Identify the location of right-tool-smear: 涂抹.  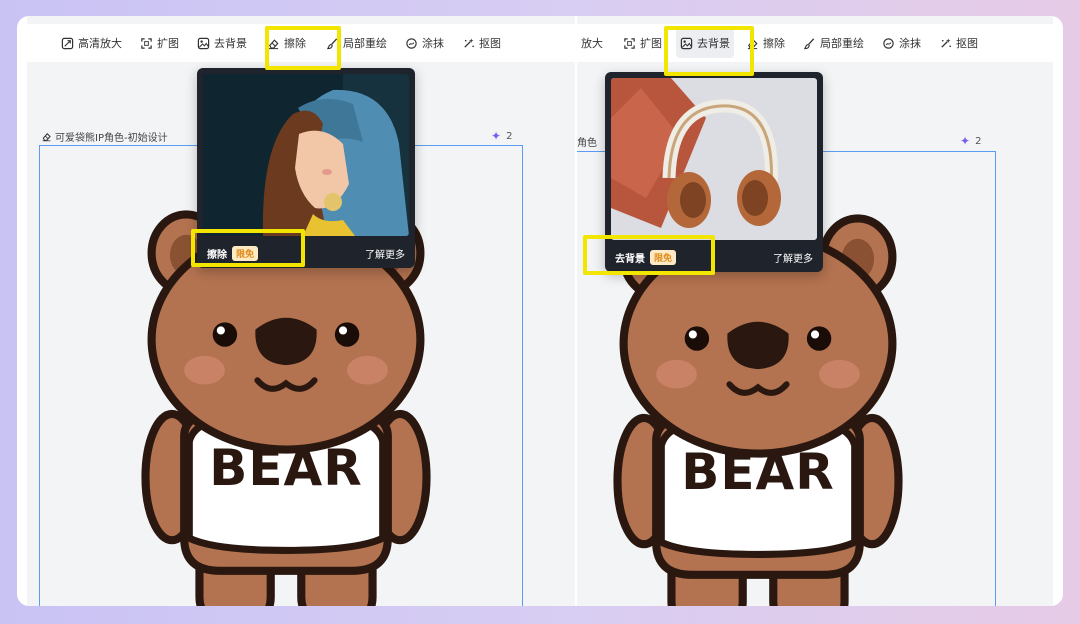
(901, 43).